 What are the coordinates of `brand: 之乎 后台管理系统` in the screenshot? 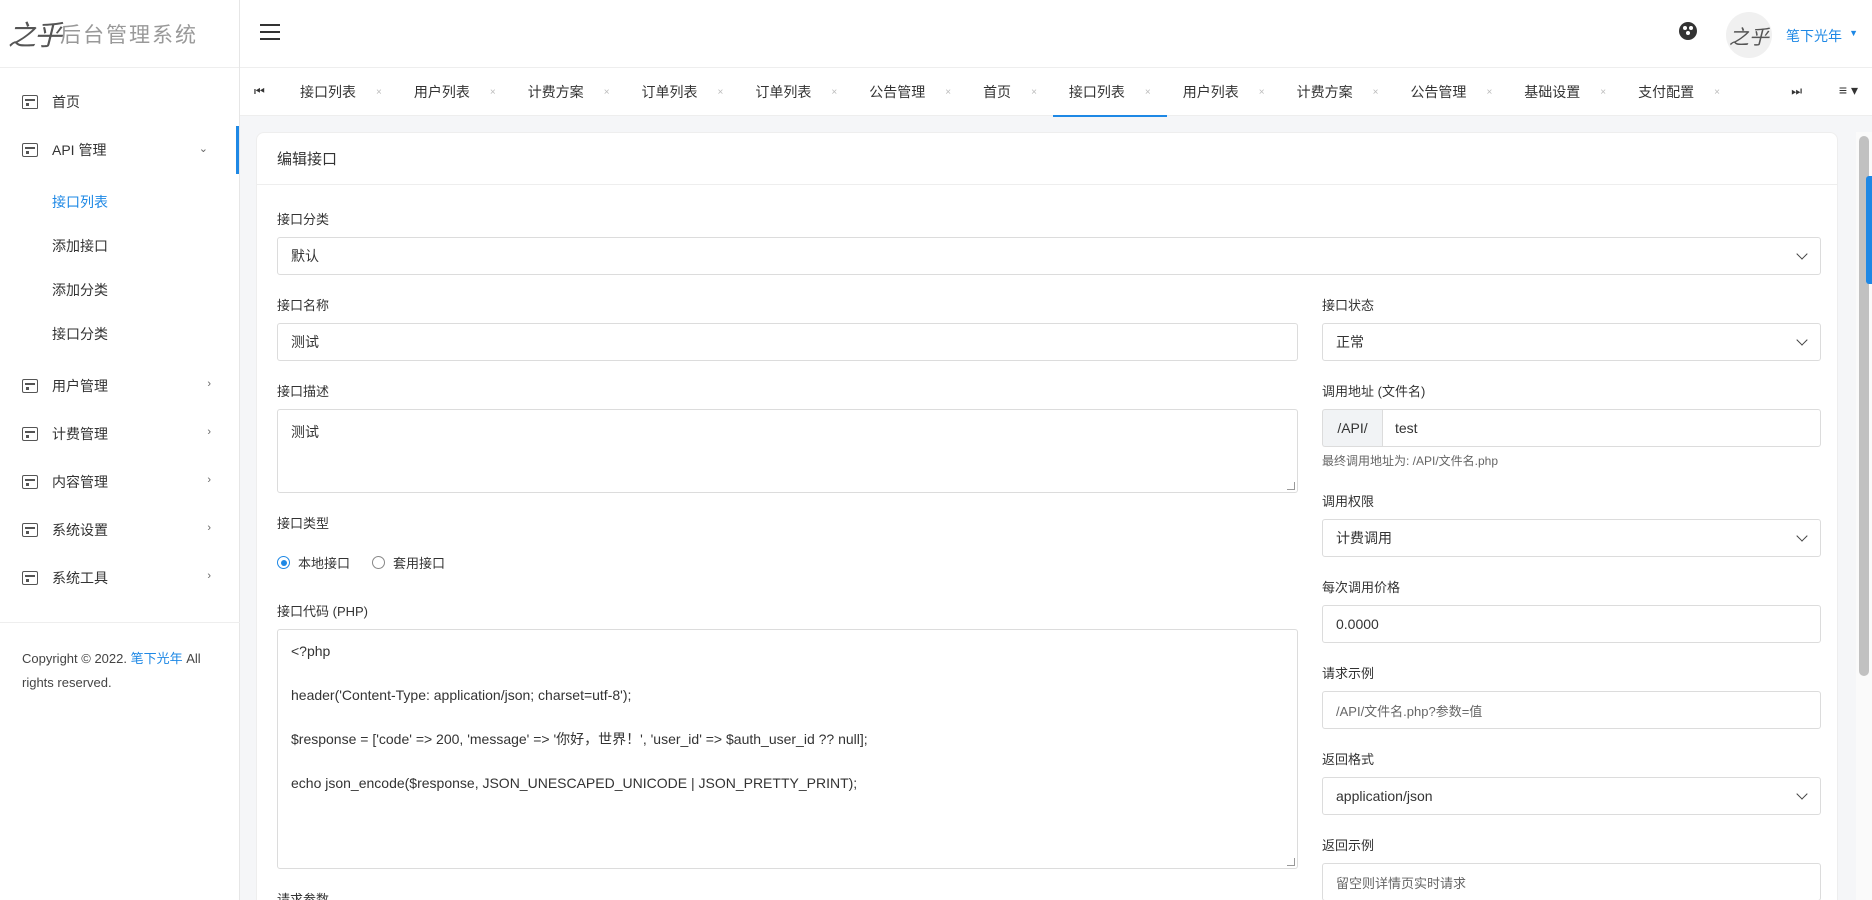 It's located at (119, 34).